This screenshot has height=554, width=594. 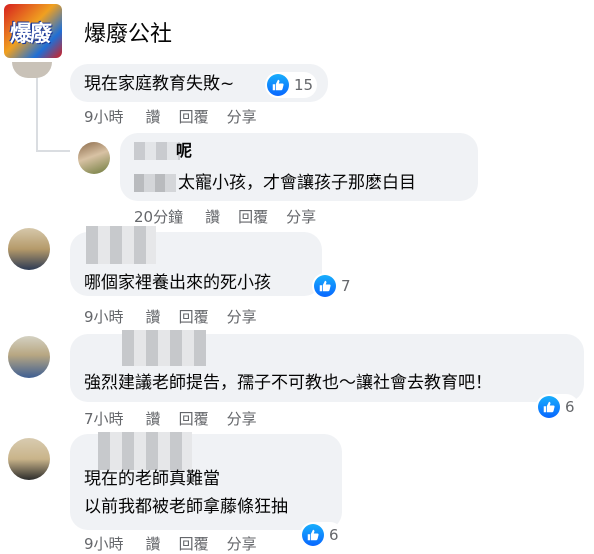 What do you see at coordinates (297, 31) in the screenshot?
I see `page-header: 爆廢 爆廢公社` at bounding box center [297, 31].